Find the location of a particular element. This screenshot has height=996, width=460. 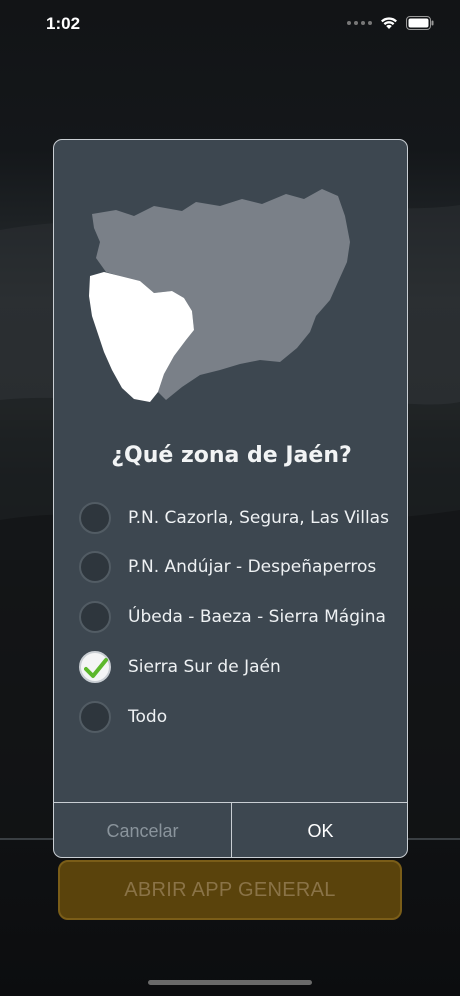

status-time: 1:02 is located at coordinates (63, 23).